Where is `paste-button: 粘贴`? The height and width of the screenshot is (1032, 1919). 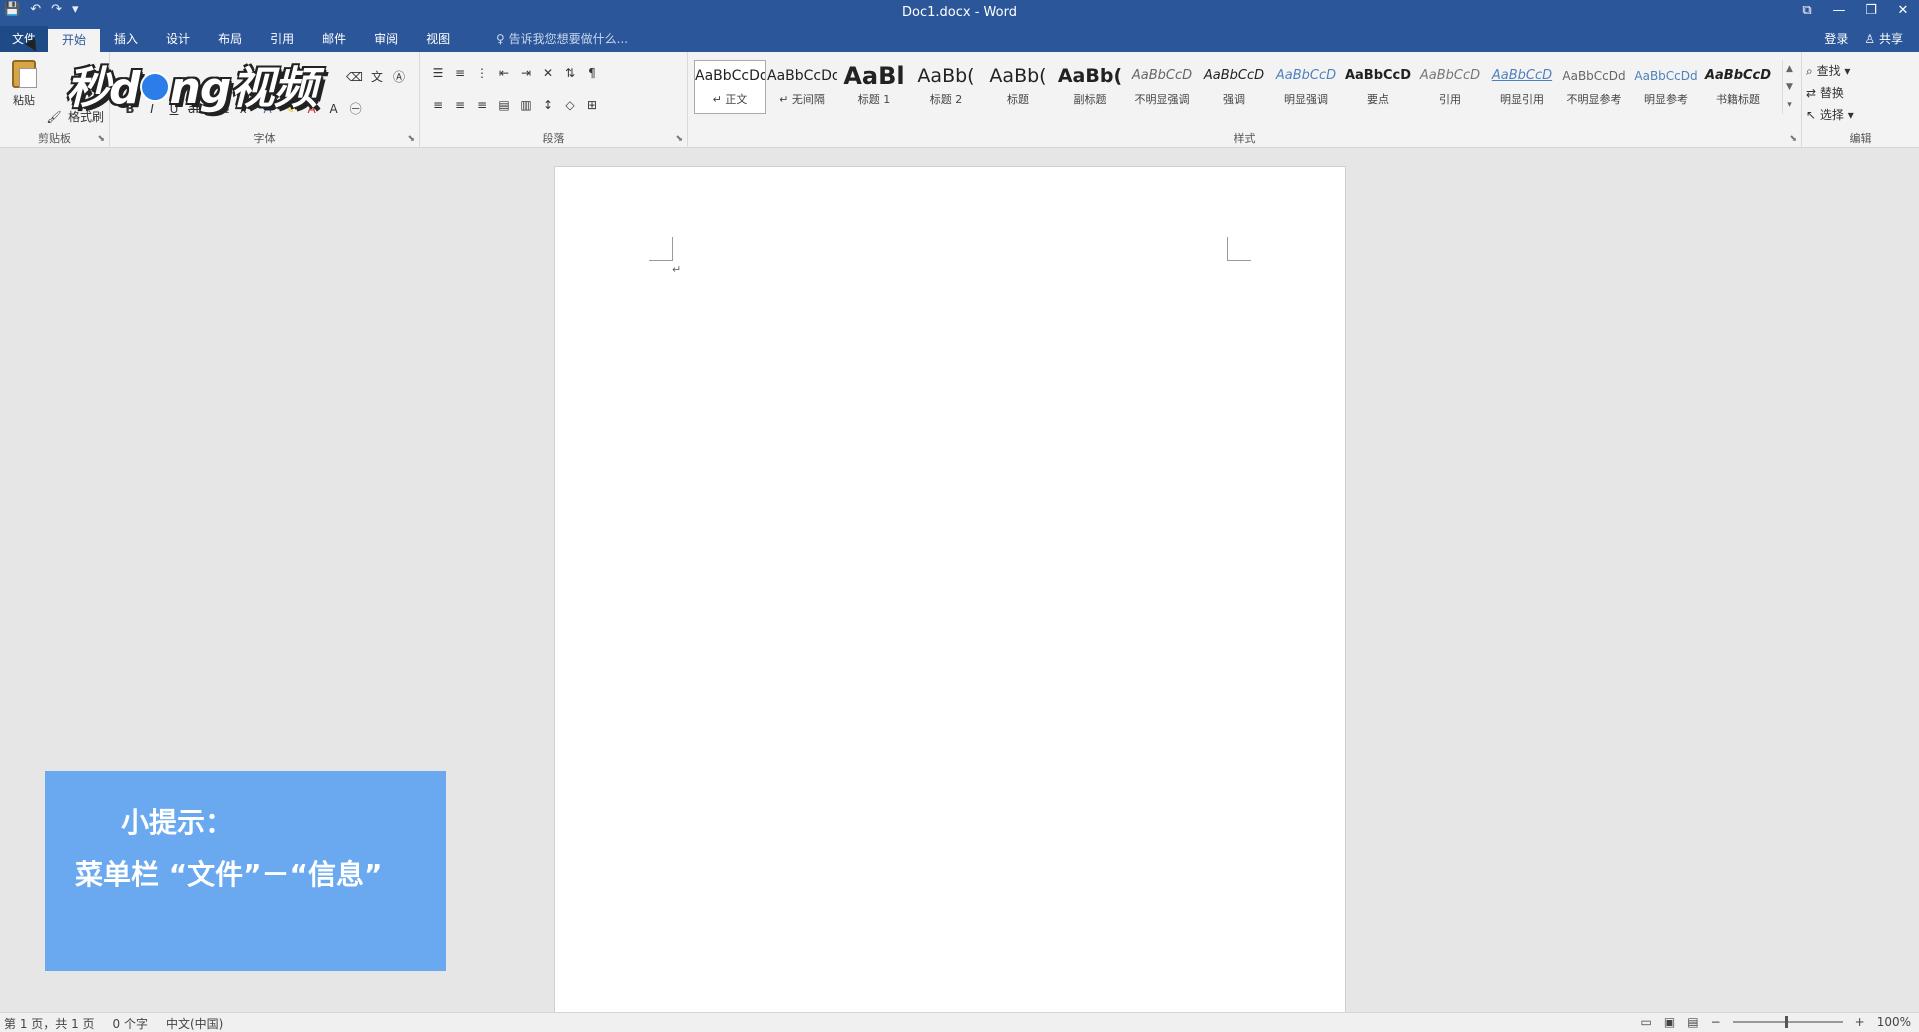
paste-button: 粘贴 is located at coordinates (24, 89).